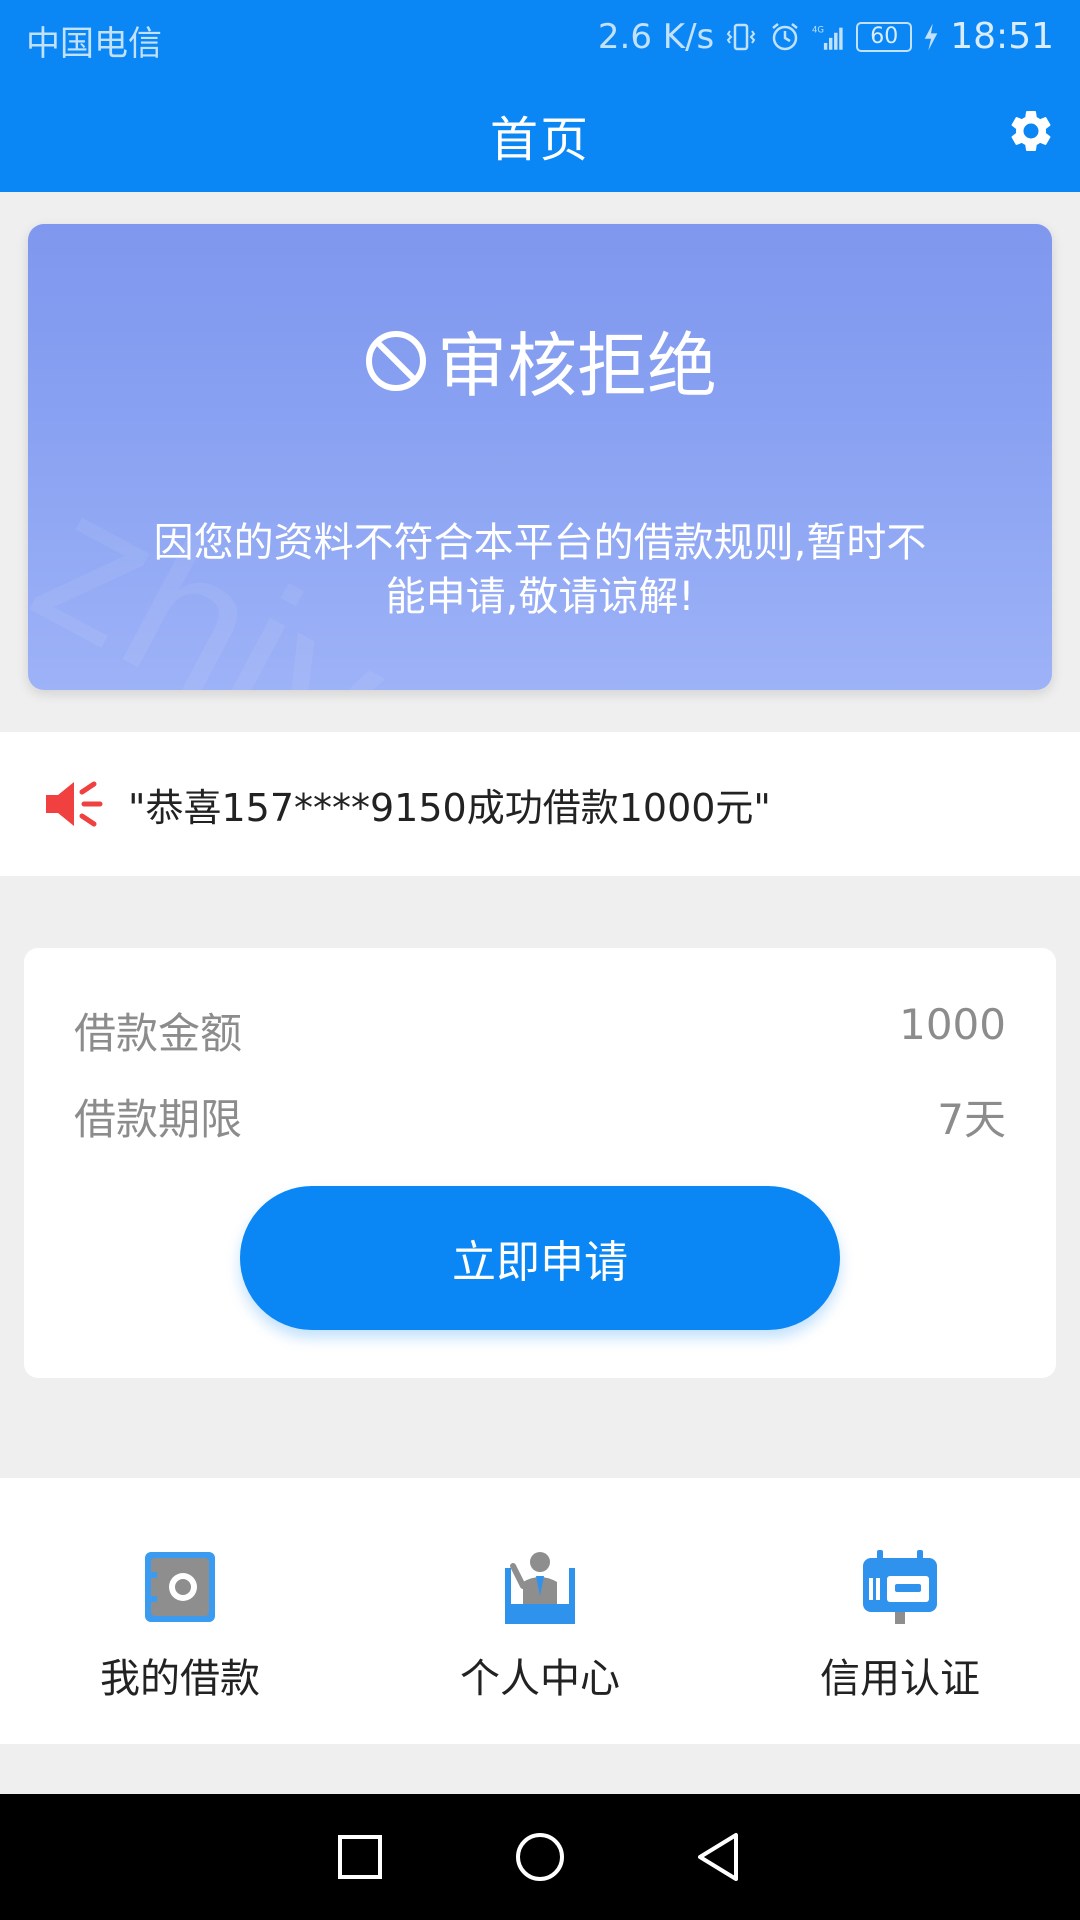 The width and height of the screenshot is (1080, 1920). Describe the element at coordinates (540, 1116) in the screenshot. I see `loan-term-row: 借款期限 7天` at that location.